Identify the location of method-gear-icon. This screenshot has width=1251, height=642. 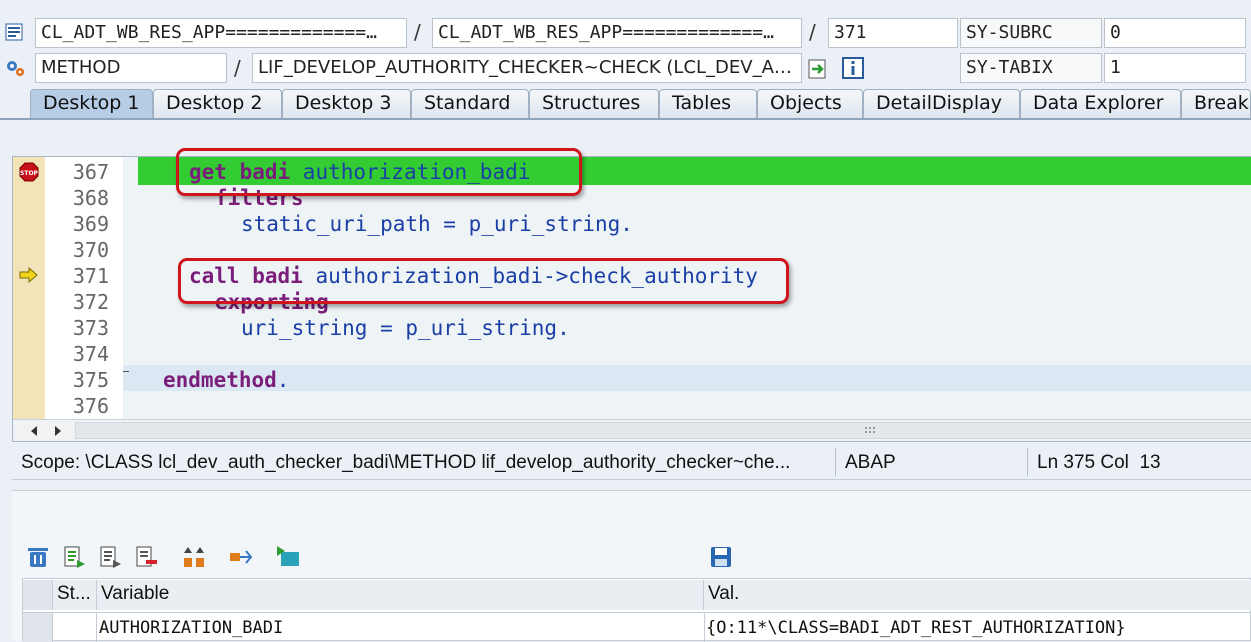
(15, 68).